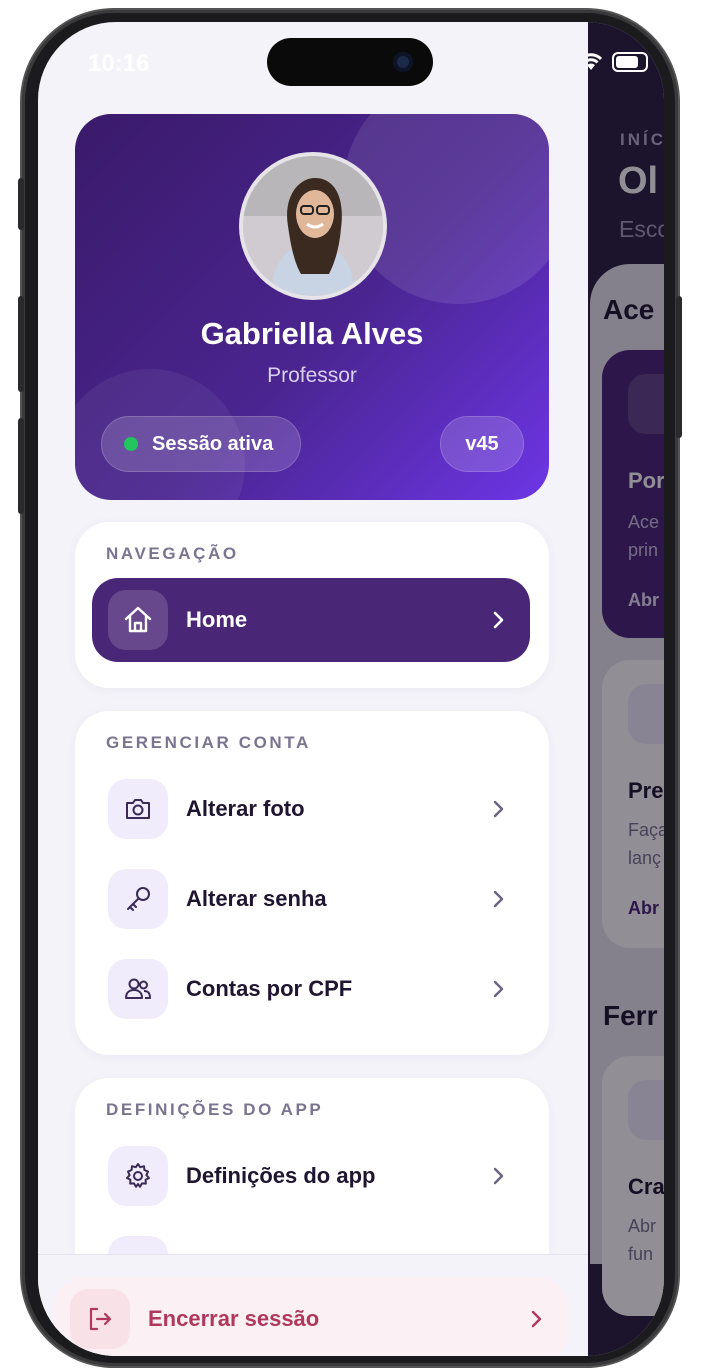  I want to click on avatar-photo, so click(313, 226).